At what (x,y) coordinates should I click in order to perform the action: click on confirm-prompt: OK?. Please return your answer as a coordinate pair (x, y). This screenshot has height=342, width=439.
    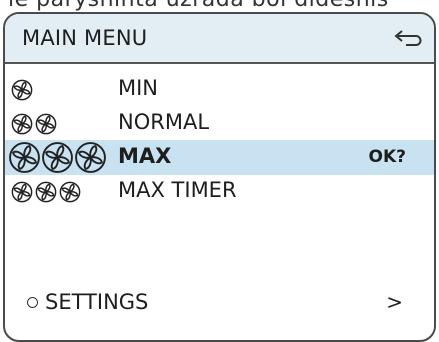
    Looking at the image, I should click on (388, 157).